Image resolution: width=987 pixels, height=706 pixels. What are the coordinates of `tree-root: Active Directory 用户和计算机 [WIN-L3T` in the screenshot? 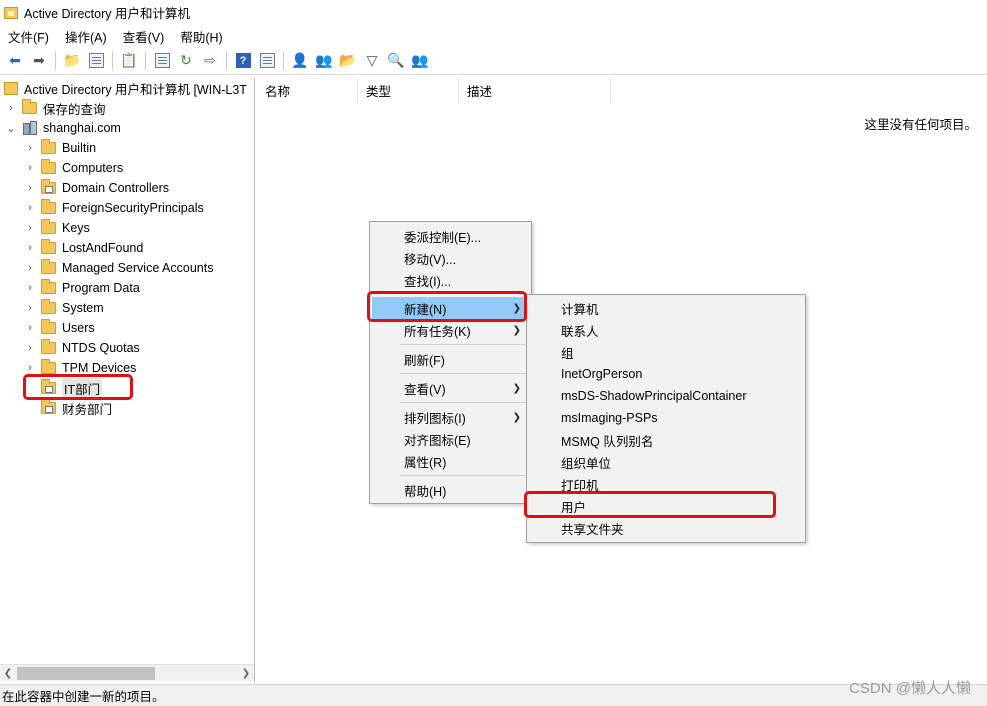 It's located at (123, 88).